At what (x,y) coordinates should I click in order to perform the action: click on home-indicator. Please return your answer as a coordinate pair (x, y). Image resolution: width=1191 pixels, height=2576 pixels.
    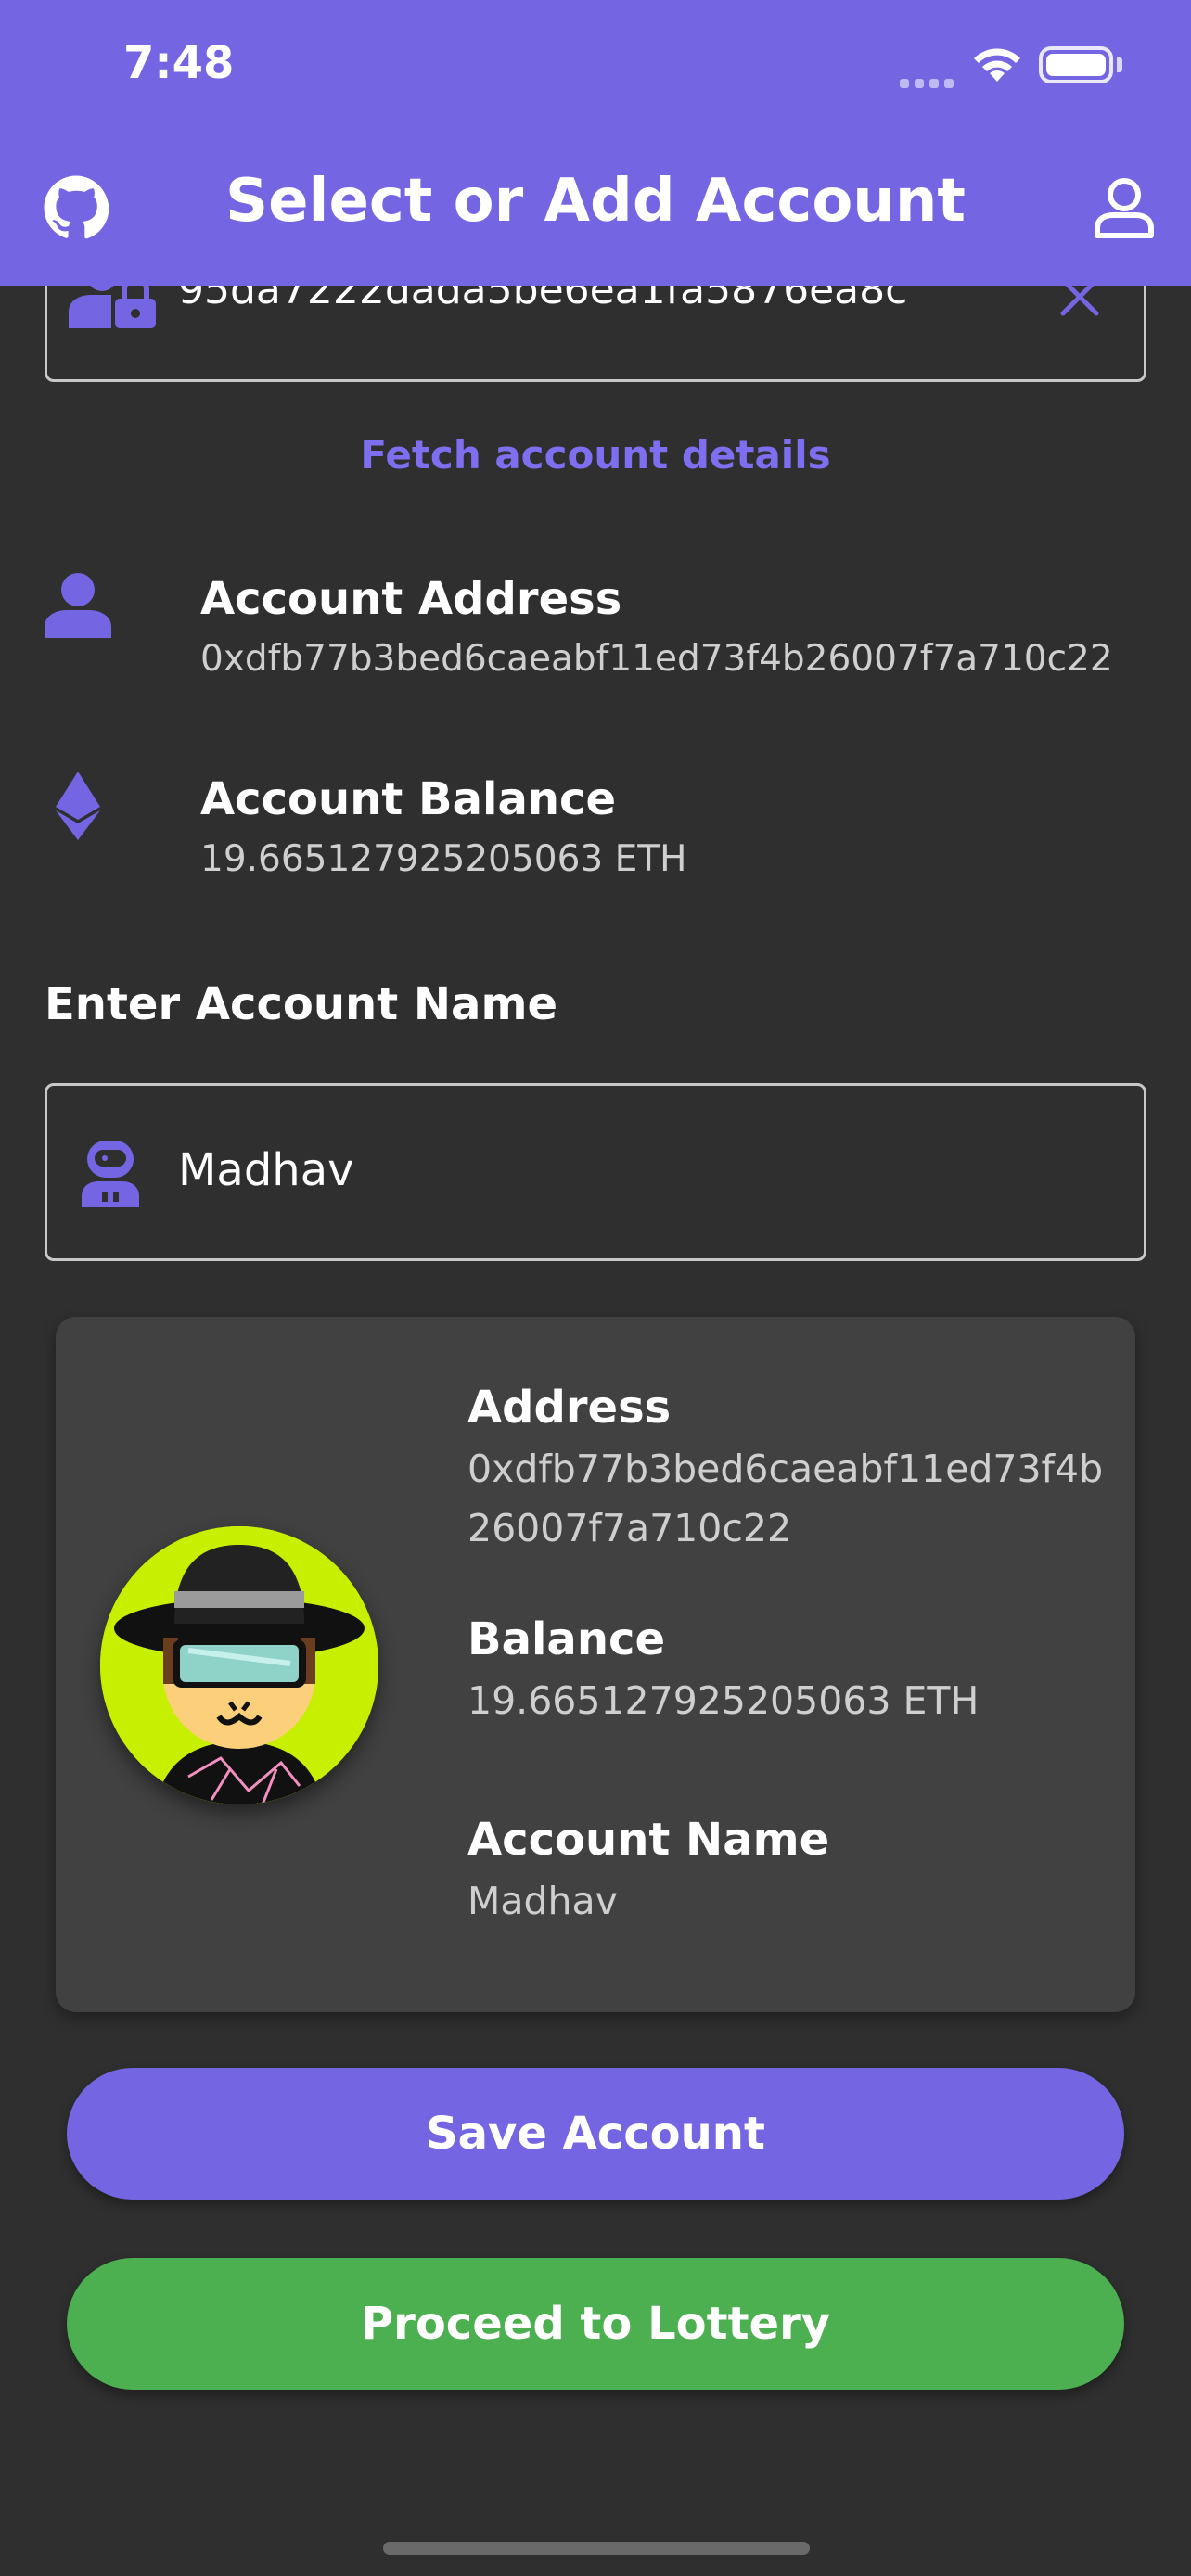
    Looking at the image, I should click on (597, 2548).